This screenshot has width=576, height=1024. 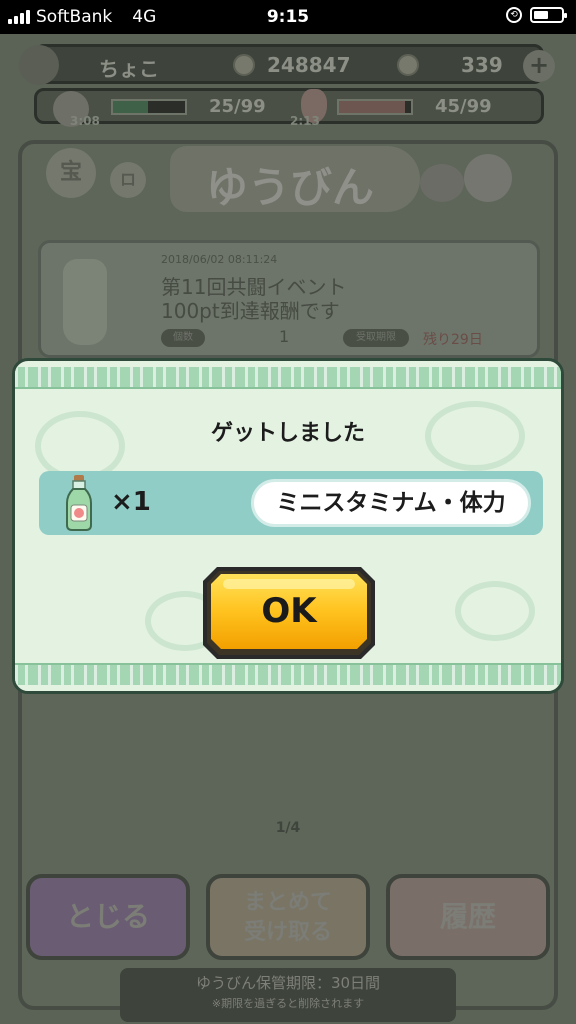 I want to click on page-title: ゆうびん, so click(x=289, y=187).